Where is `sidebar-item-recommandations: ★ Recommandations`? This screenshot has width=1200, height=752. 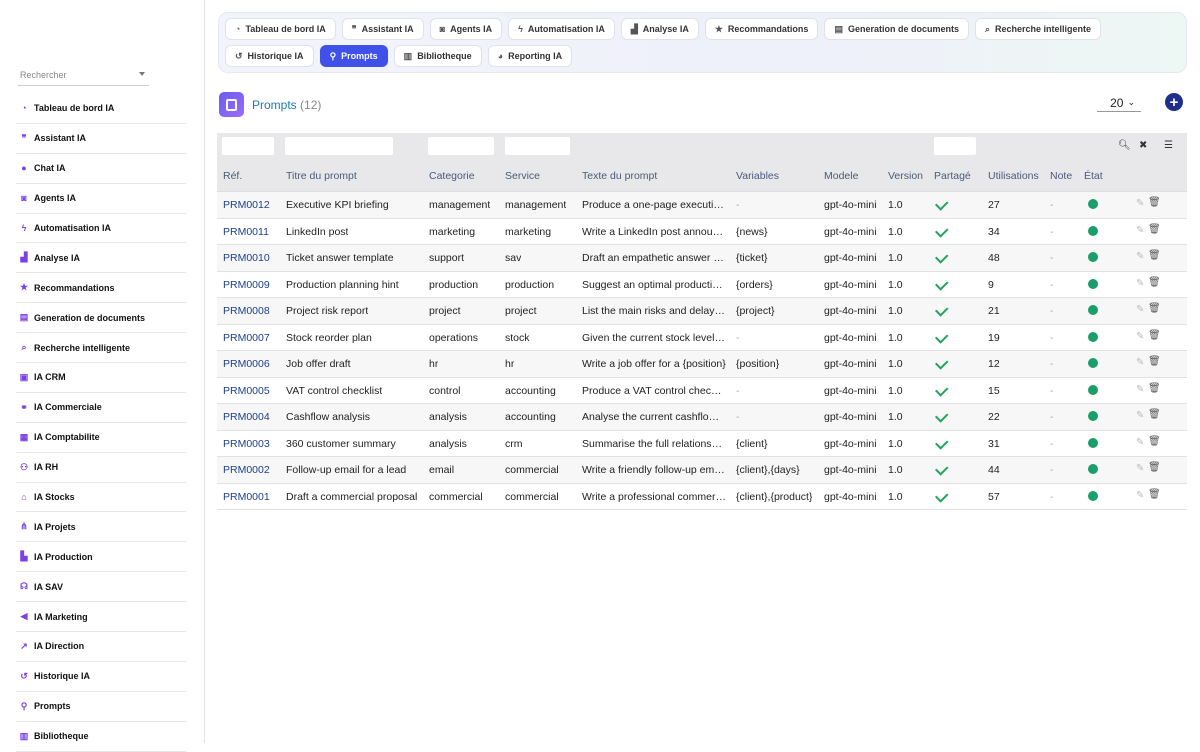 sidebar-item-recommandations: ★ Recommandations is located at coordinates (101, 288).